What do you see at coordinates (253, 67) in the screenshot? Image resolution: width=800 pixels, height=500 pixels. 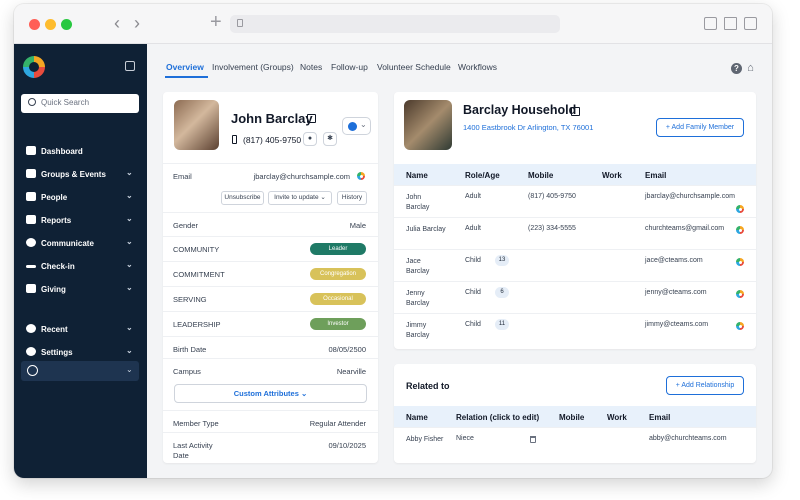 I see `tab-involvement: Involvement (Groups)` at bounding box center [253, 67].